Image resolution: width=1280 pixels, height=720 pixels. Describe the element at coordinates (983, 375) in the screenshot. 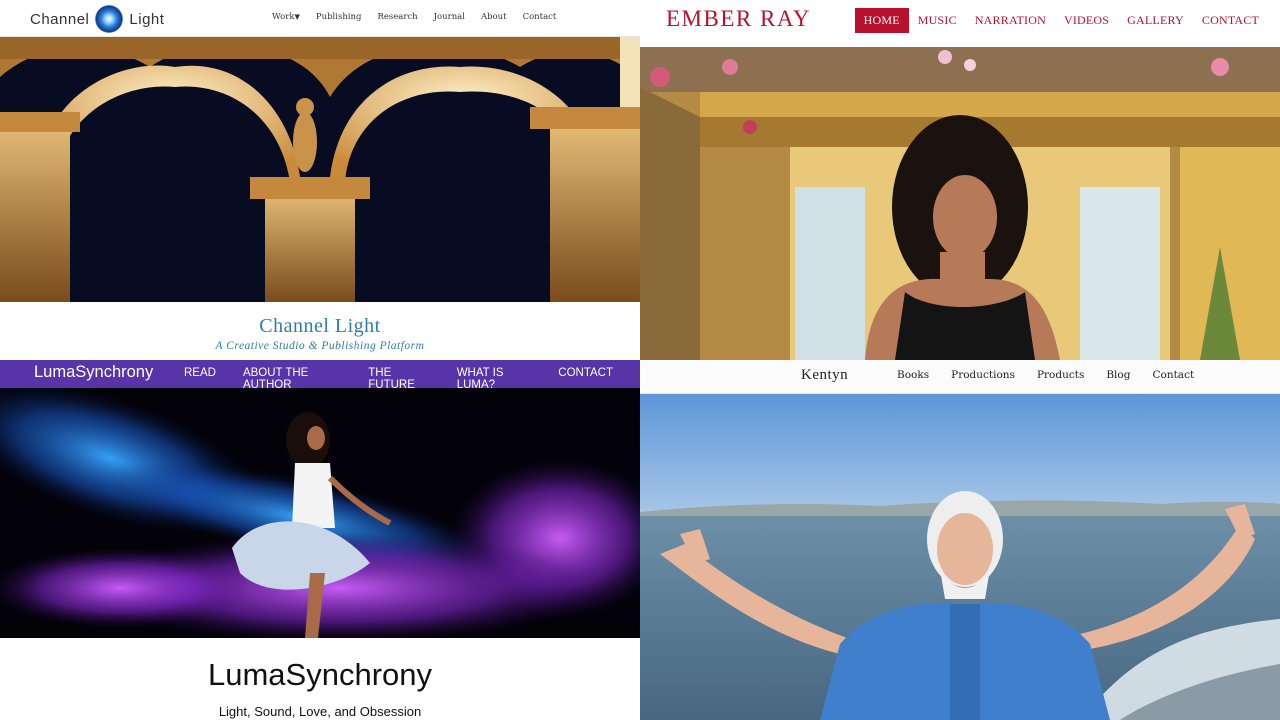

I see `nav-item-productions: Productions` at that location.